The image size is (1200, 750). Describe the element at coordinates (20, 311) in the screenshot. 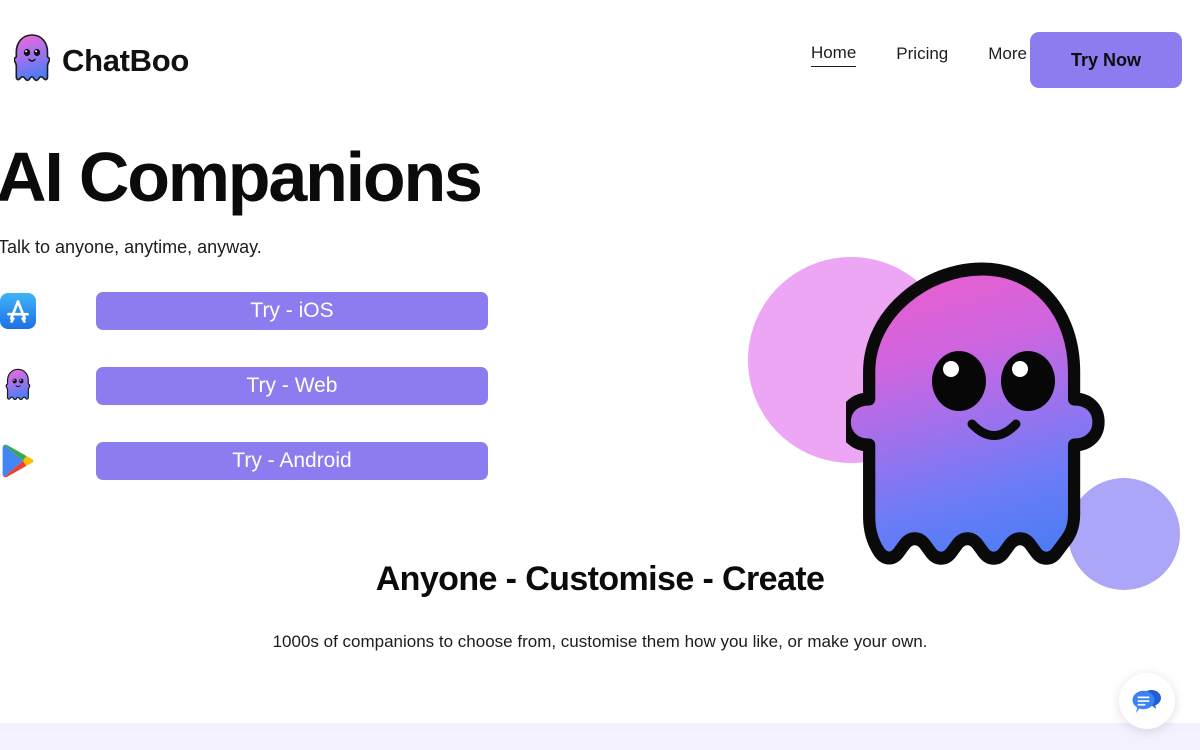

I see `app-store-icon` at that location.